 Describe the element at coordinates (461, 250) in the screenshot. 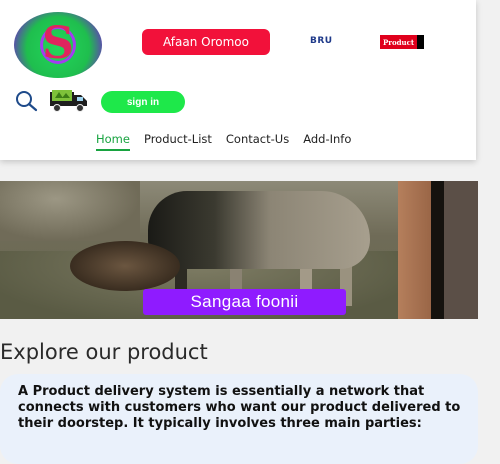

I see `hero-door` at that location.